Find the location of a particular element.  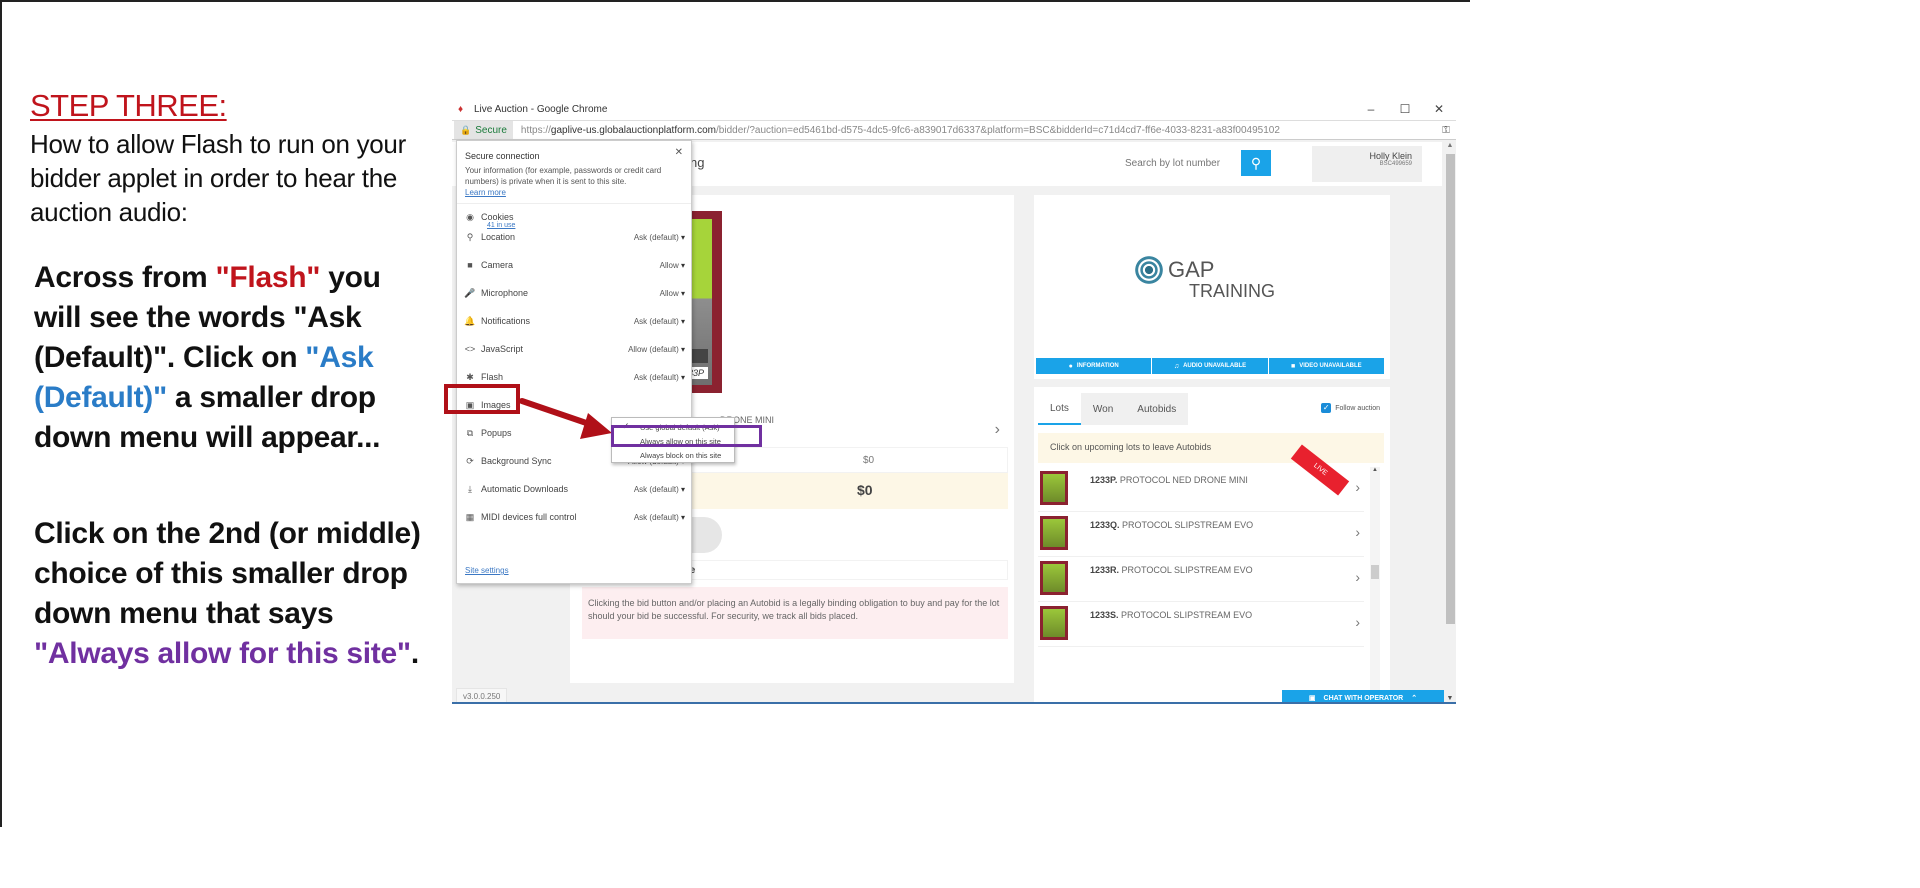

lot-name: 1233Q. PROTOCOL SLIPSTREAM EVO is located at coordinates (1171, 525).